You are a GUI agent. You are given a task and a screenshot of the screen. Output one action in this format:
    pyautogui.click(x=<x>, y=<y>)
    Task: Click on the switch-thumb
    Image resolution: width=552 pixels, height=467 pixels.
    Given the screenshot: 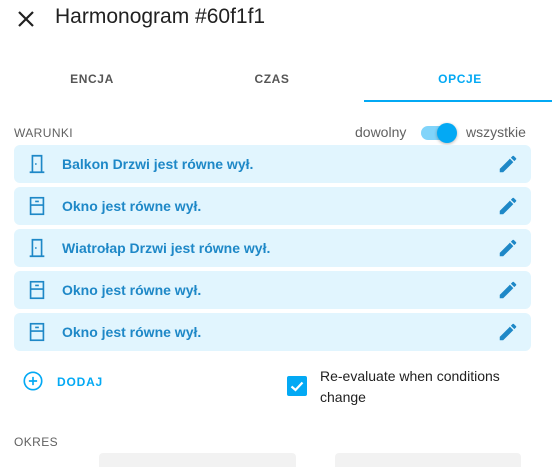 What is the action you would take?
    pyautogui.click(x=447, y=133)
    